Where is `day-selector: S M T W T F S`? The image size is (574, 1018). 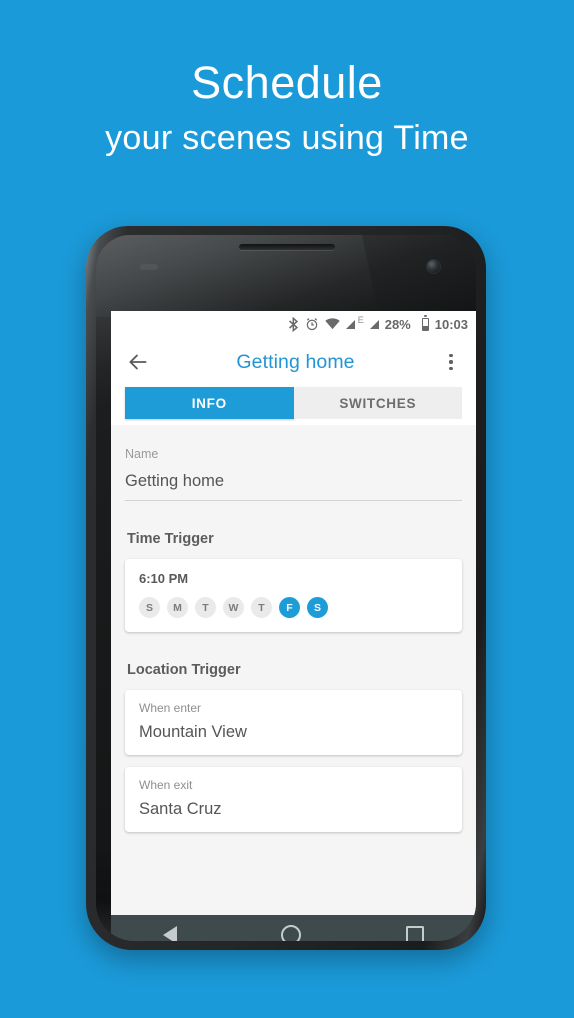 day-selector: S M T W T F S is located at coordinates (293, 607).